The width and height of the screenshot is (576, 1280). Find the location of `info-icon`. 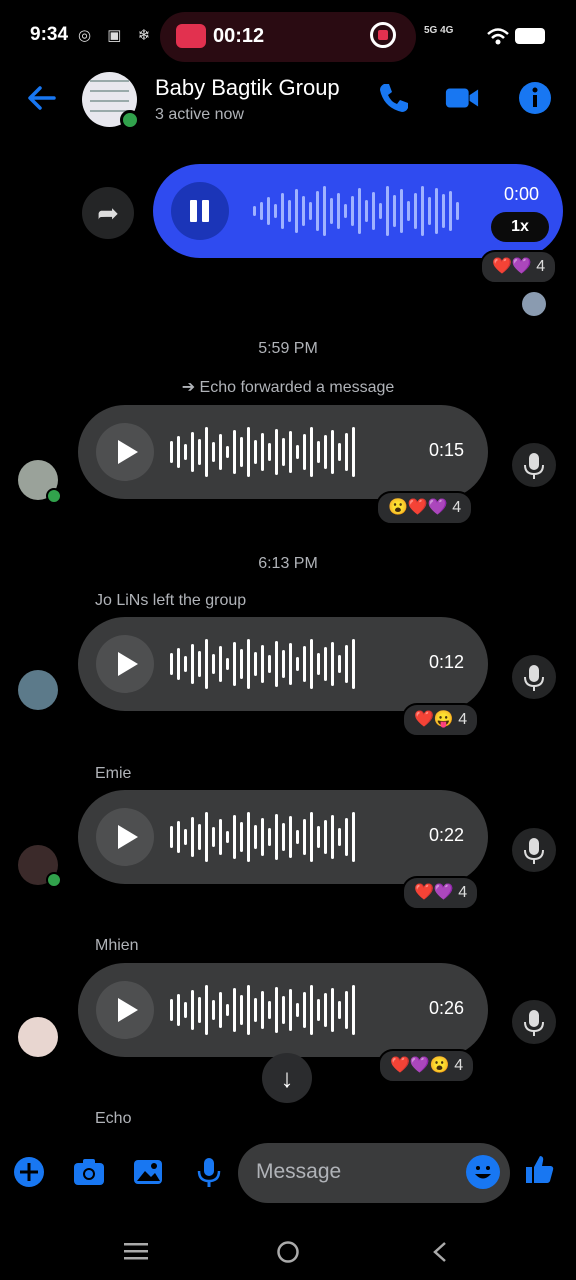

info-icon is located at coordinates (535, 98).